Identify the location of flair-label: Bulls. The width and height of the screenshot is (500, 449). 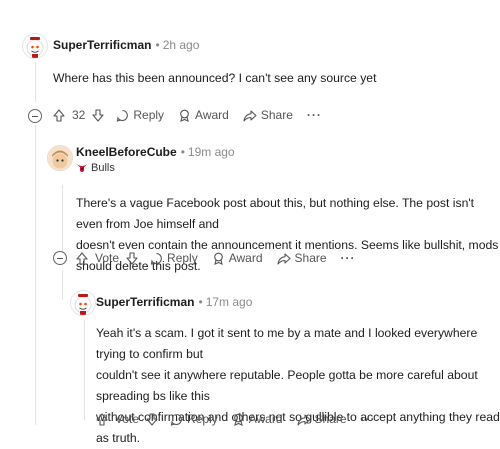
(103, 168).